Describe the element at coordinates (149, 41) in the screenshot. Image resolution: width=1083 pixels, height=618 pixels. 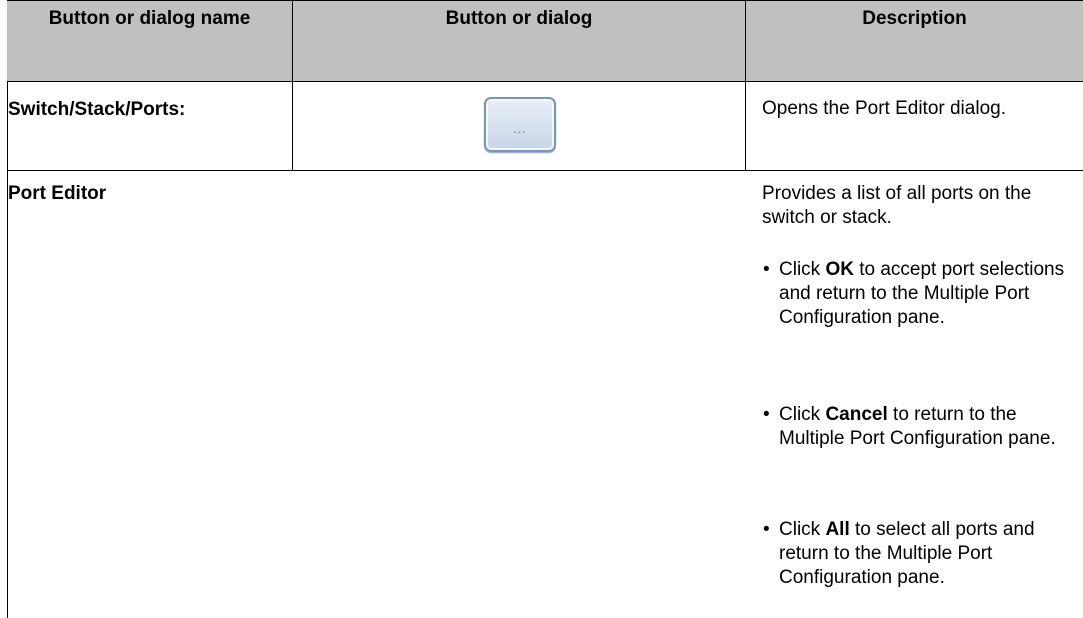
I see `header-button-or-dialog-name: Button or dialog name` at that location.